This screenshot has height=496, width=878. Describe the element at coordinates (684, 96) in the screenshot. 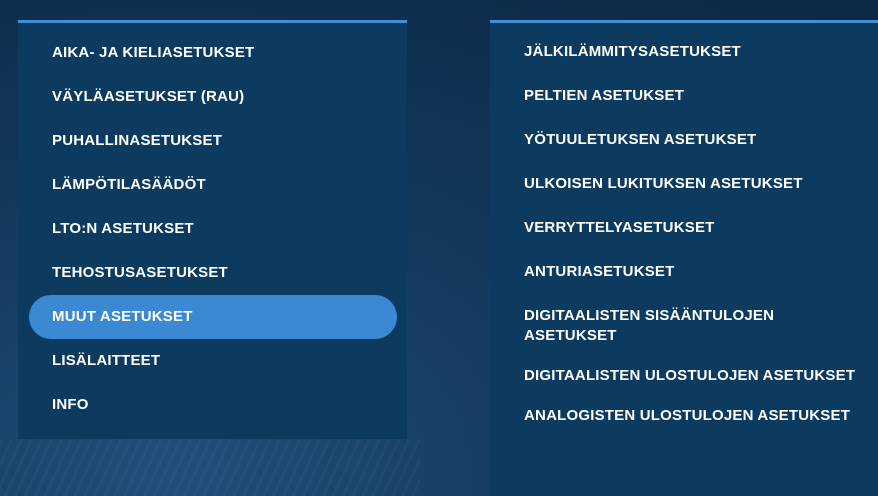

I see `submenu-item-peltien-asetukset: PELTIEN ASETUKSET` at that location.